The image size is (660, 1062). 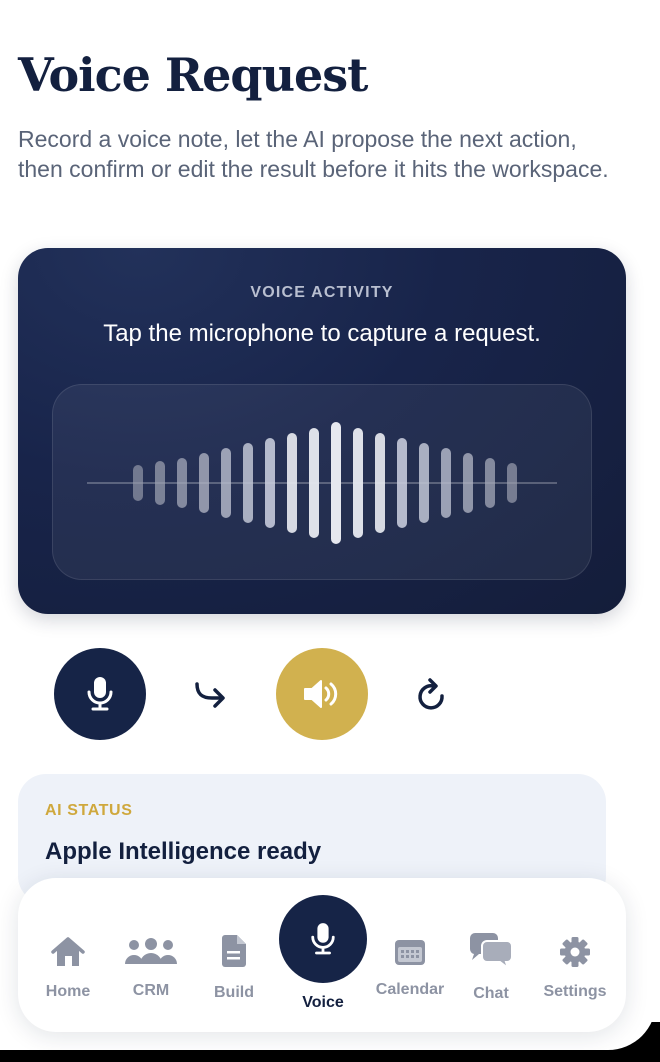 I want to click on tab-crm: CRM, so click(x=151, y=955).